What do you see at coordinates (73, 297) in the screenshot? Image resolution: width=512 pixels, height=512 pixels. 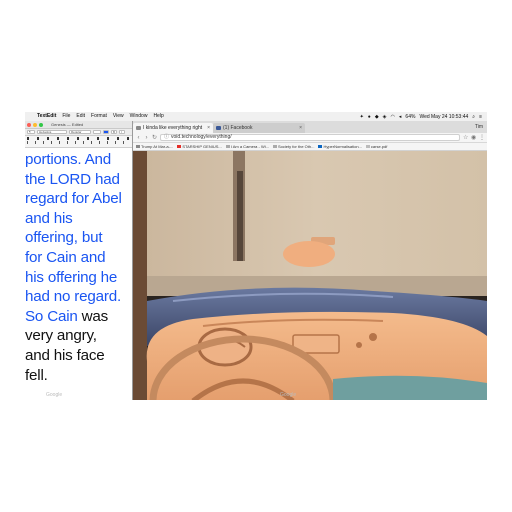 I see `text-line: had no regard.` at bounding box center [73, 297].